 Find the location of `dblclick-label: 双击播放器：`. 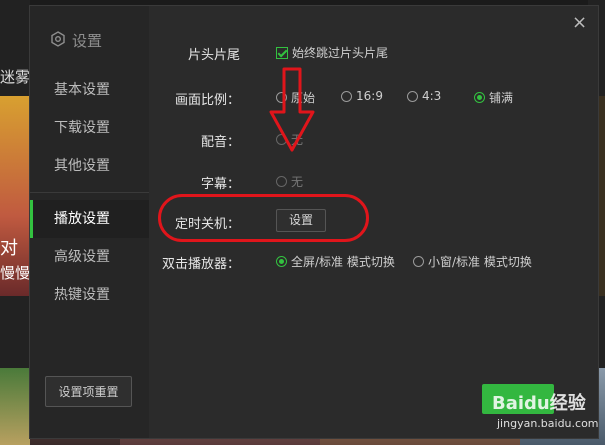

dblclick-label: 双击播放器： is located at coordinates (200, 264).